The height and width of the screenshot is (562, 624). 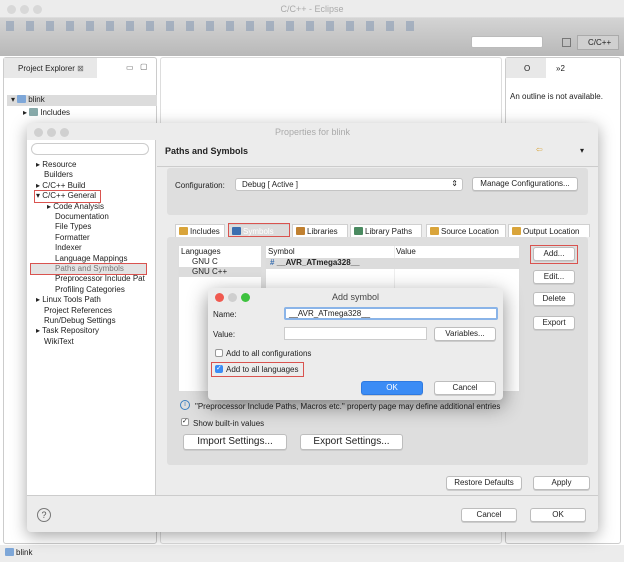 I want to click on name-value: __AVR_ATmega328__, so click(x=330, y=313).